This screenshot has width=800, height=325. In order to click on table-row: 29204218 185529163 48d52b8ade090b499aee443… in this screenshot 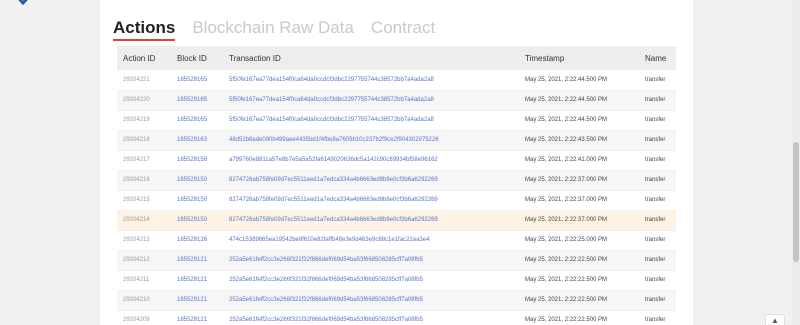, I will do `click(396, 140)`.